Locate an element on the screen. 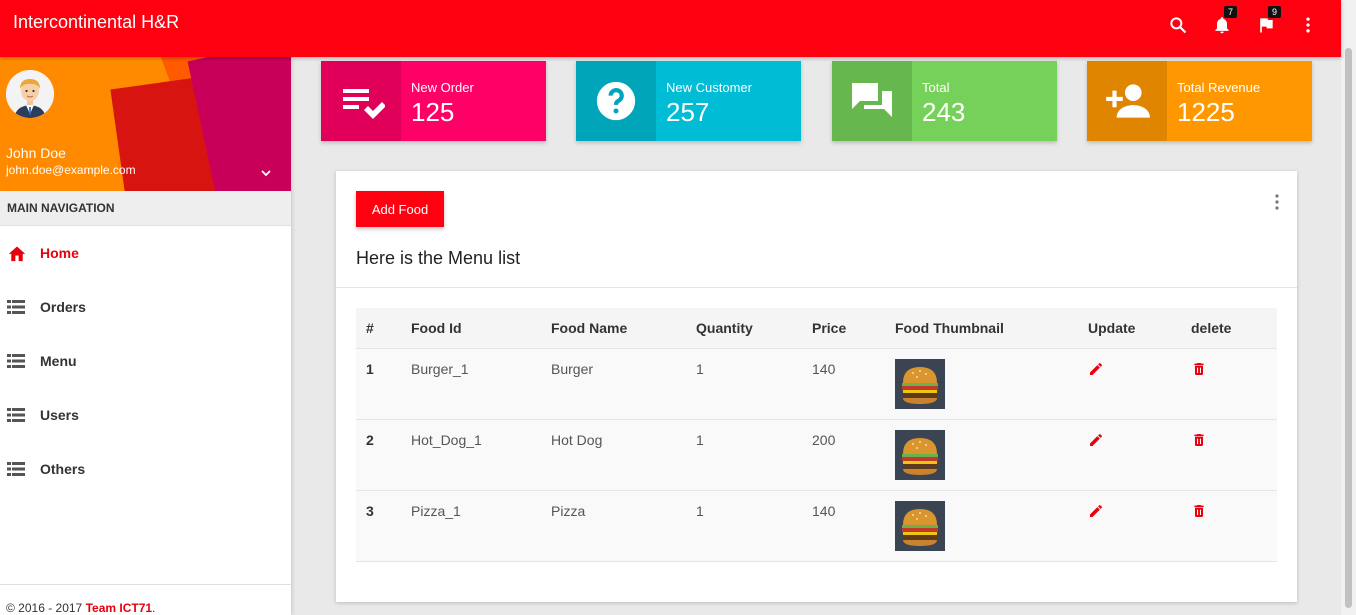  food-id-cell: Burger_1 is located at coordinates (471, 384).